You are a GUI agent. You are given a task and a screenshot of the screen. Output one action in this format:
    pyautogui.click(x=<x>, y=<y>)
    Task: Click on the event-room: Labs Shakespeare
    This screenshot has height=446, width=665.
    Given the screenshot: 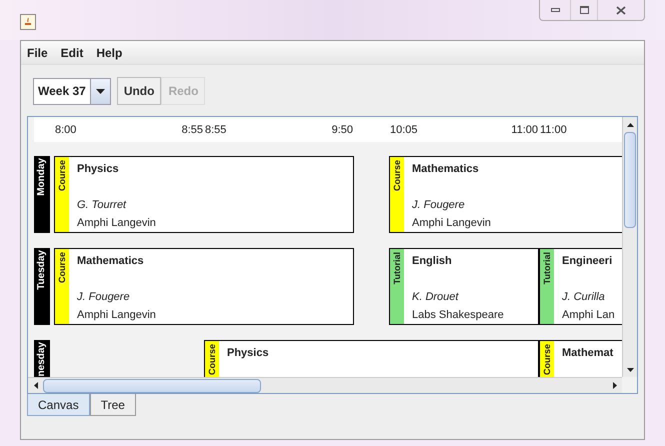 What is the action you would take?
    pyautogui.click(x=458, y=315)
    